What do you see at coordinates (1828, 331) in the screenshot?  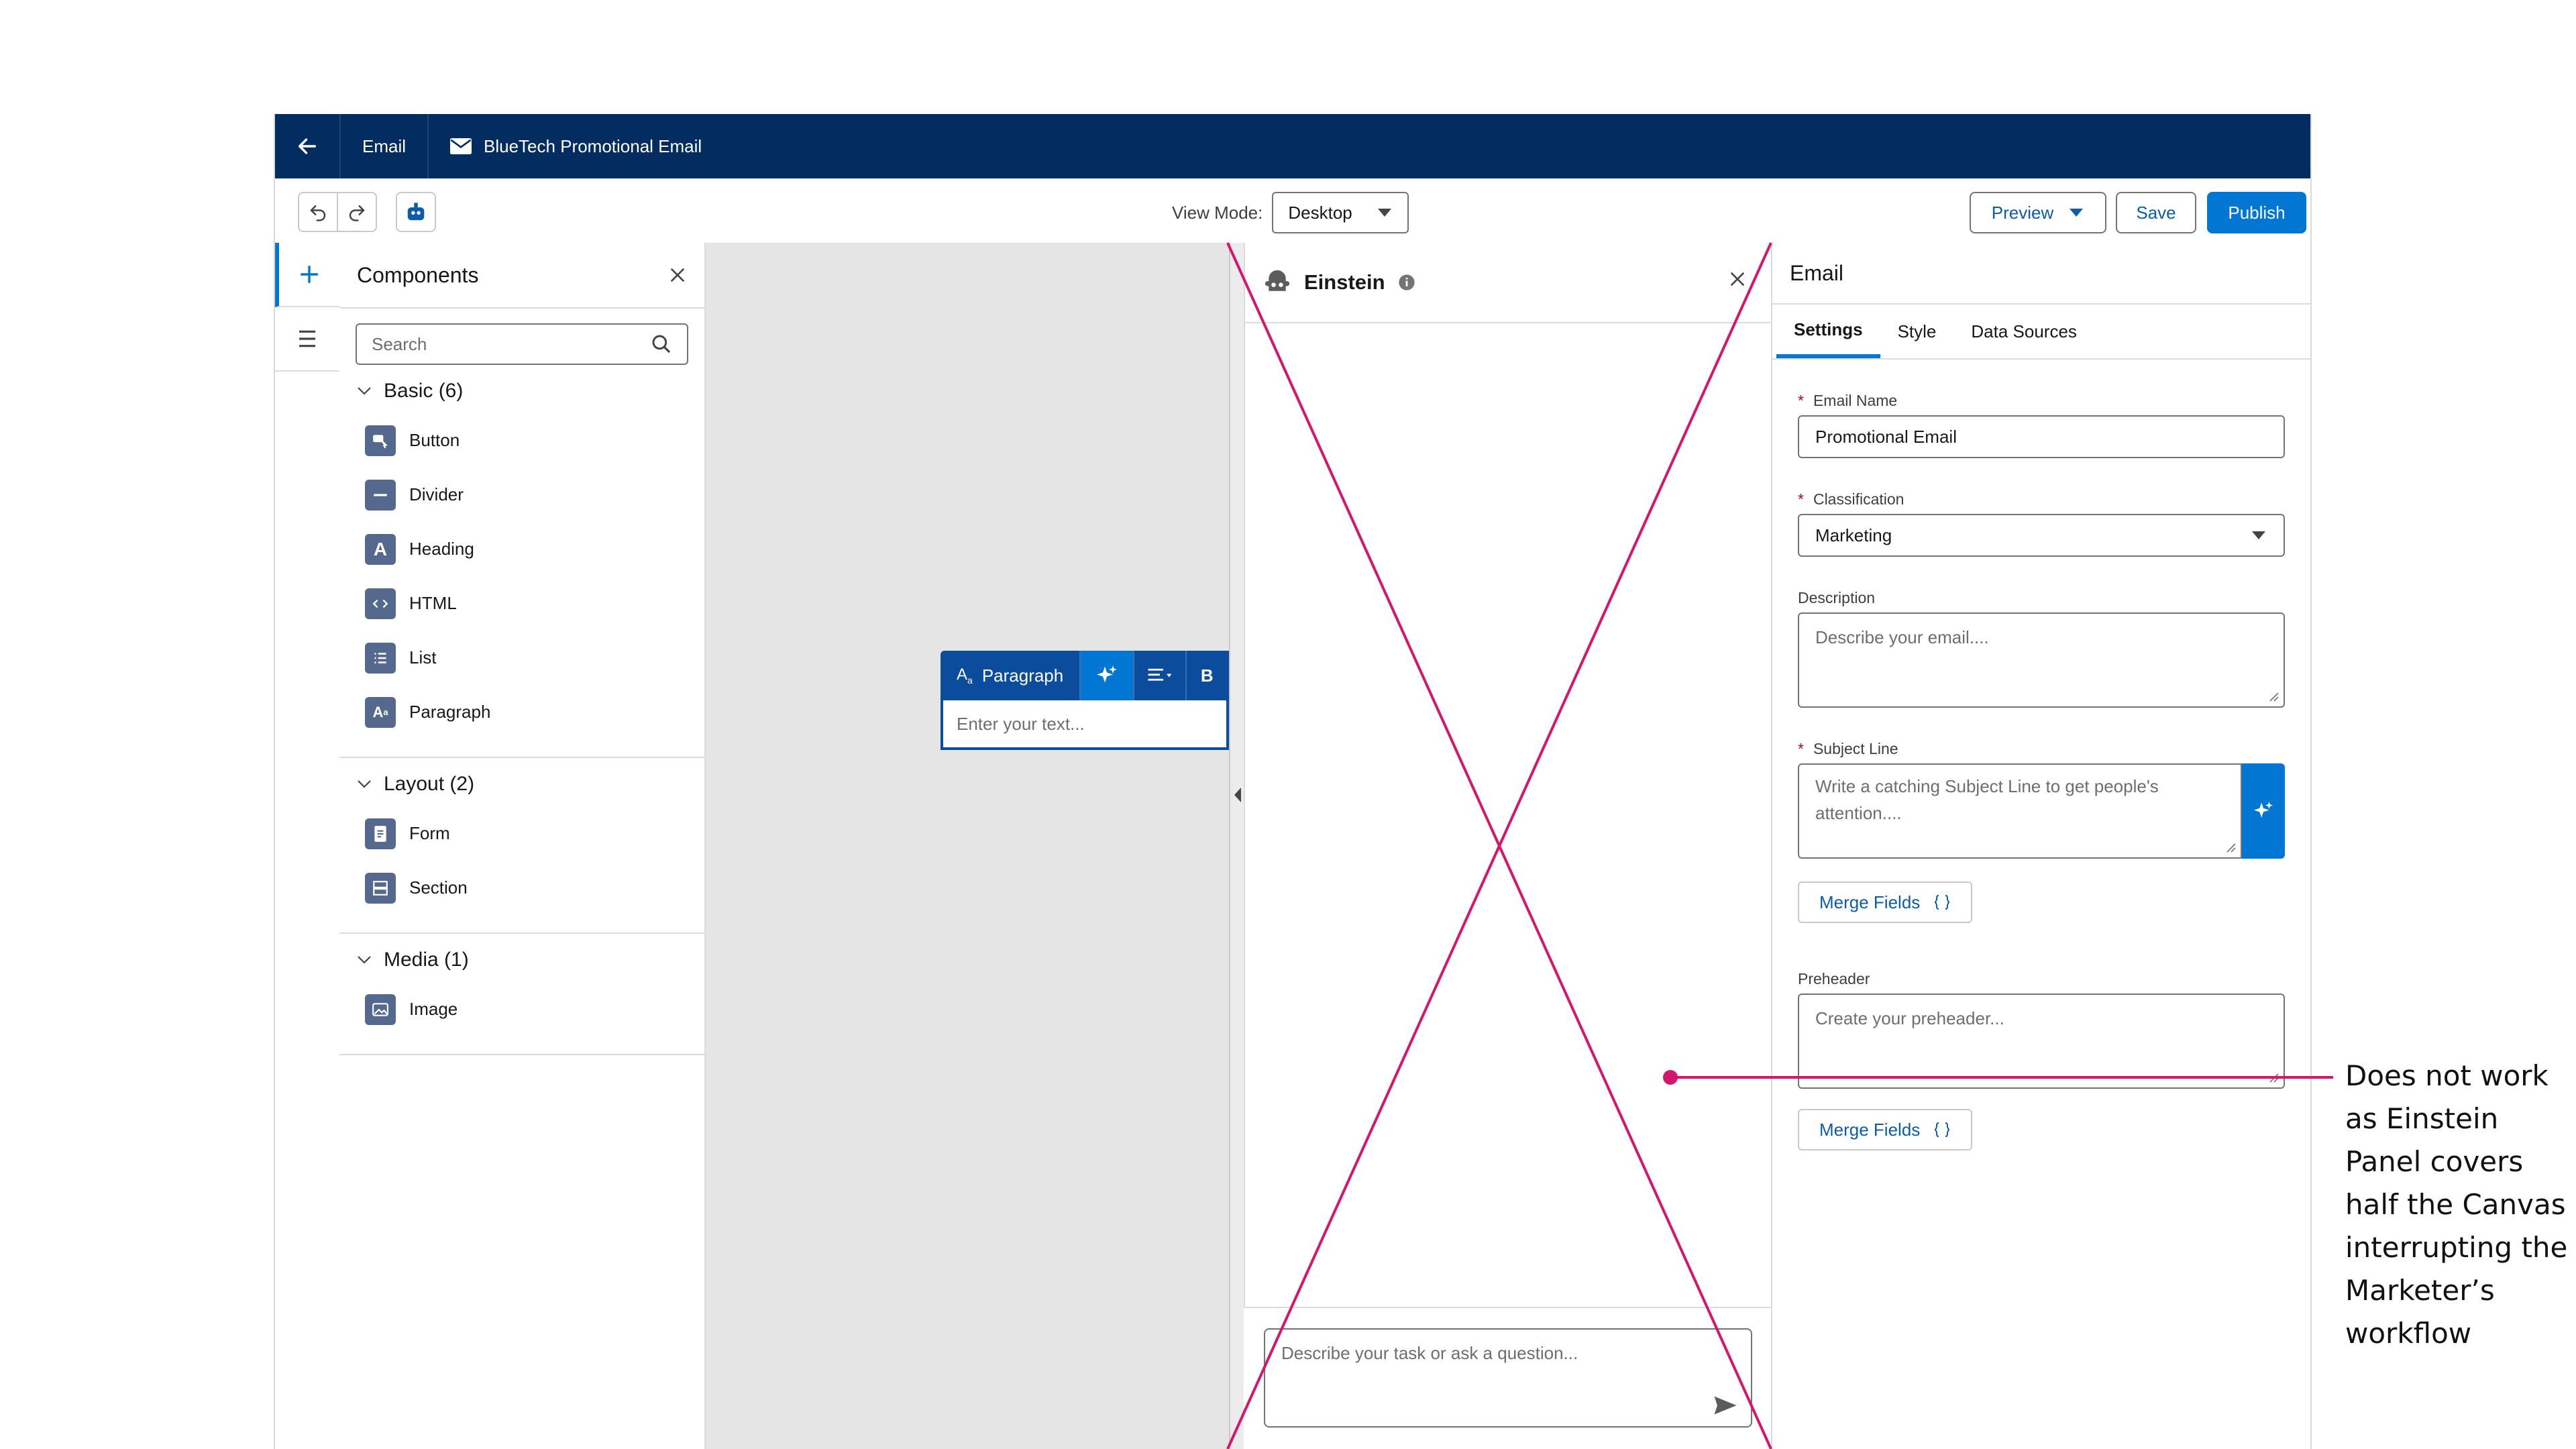 I see `tab-settings: Settings` at bounding box center [1828, 331].